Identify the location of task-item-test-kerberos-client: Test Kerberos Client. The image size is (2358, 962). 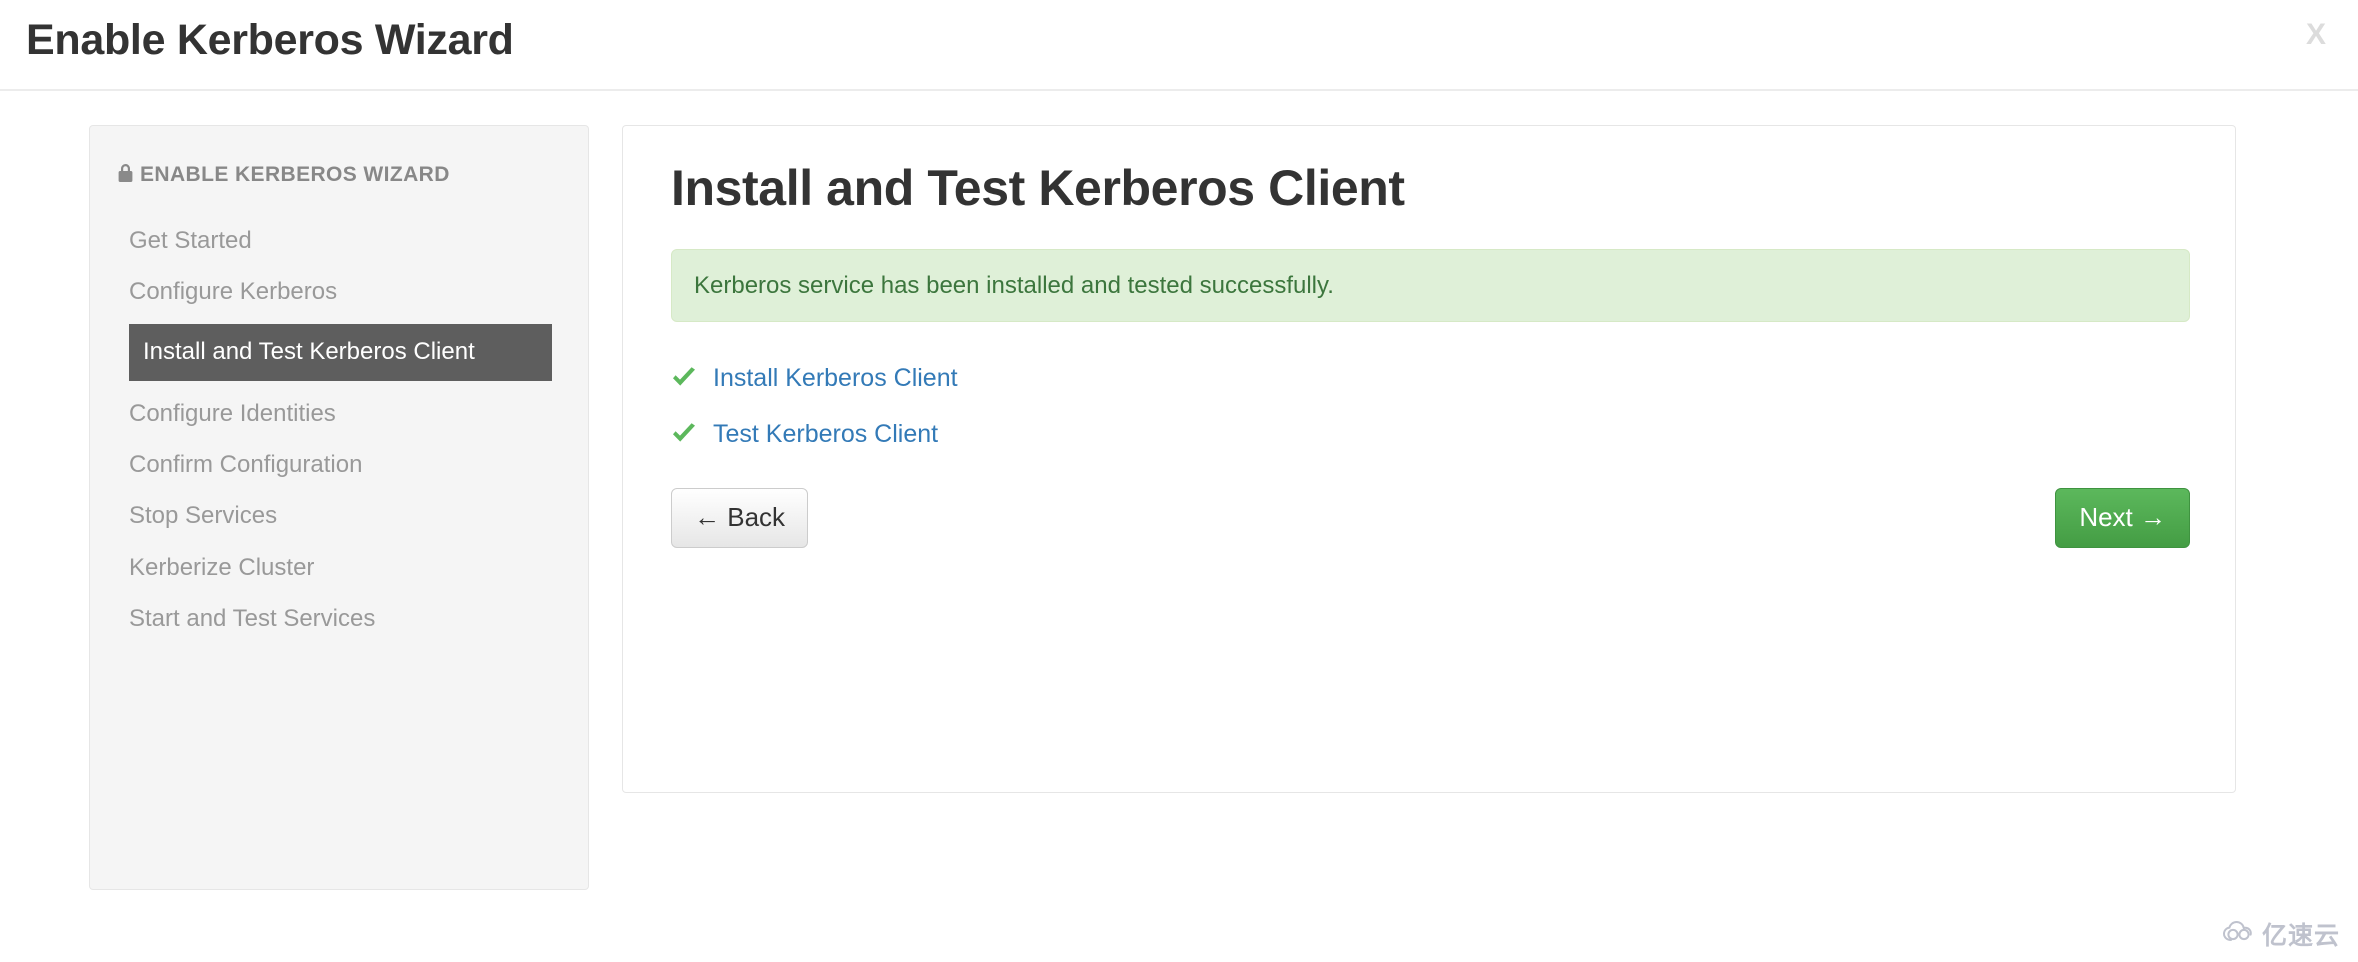
(1430, 434).